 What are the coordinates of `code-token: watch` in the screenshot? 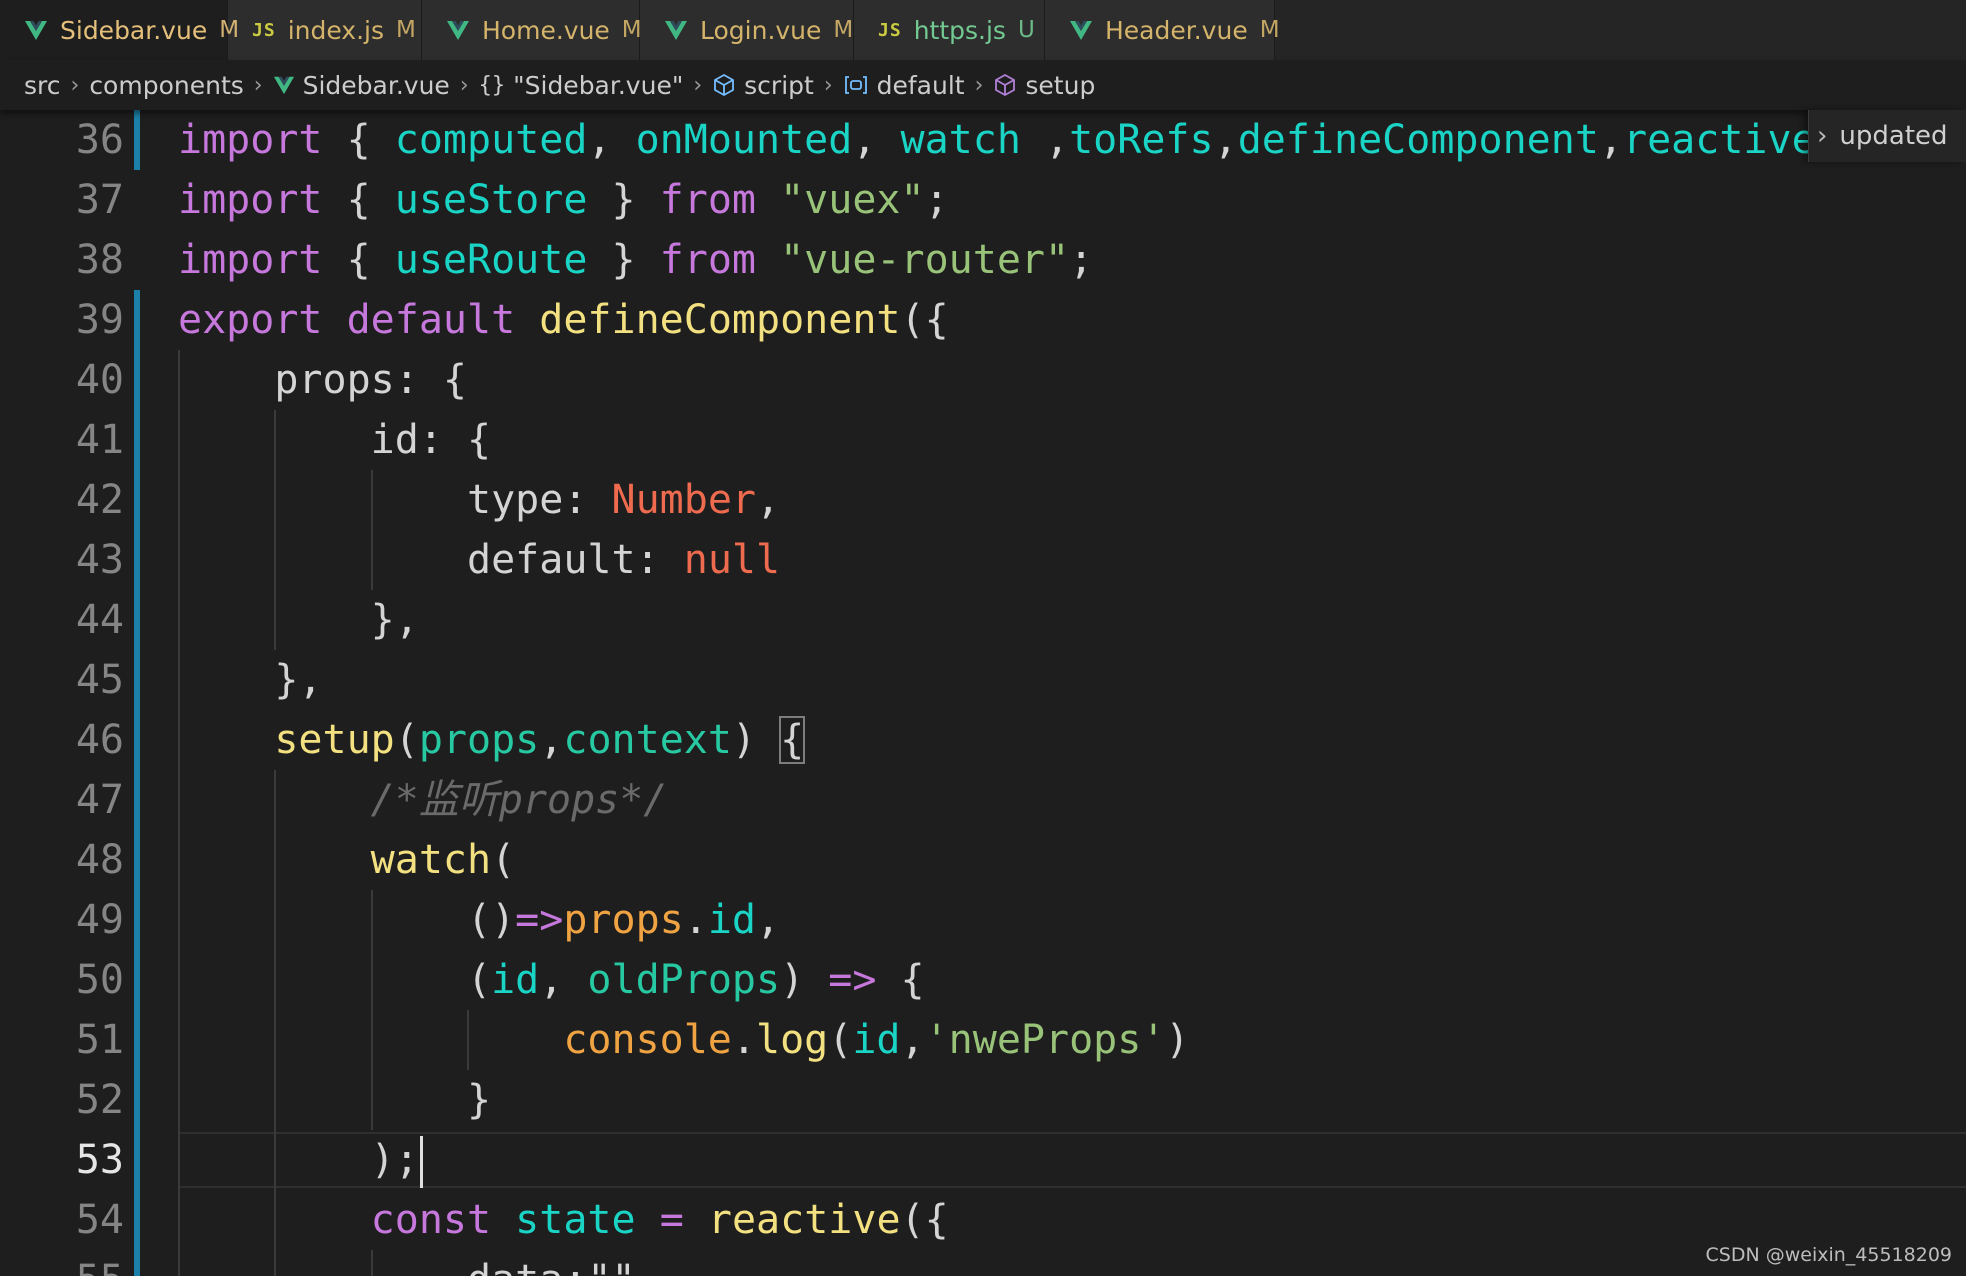 It's located at (431, 860).